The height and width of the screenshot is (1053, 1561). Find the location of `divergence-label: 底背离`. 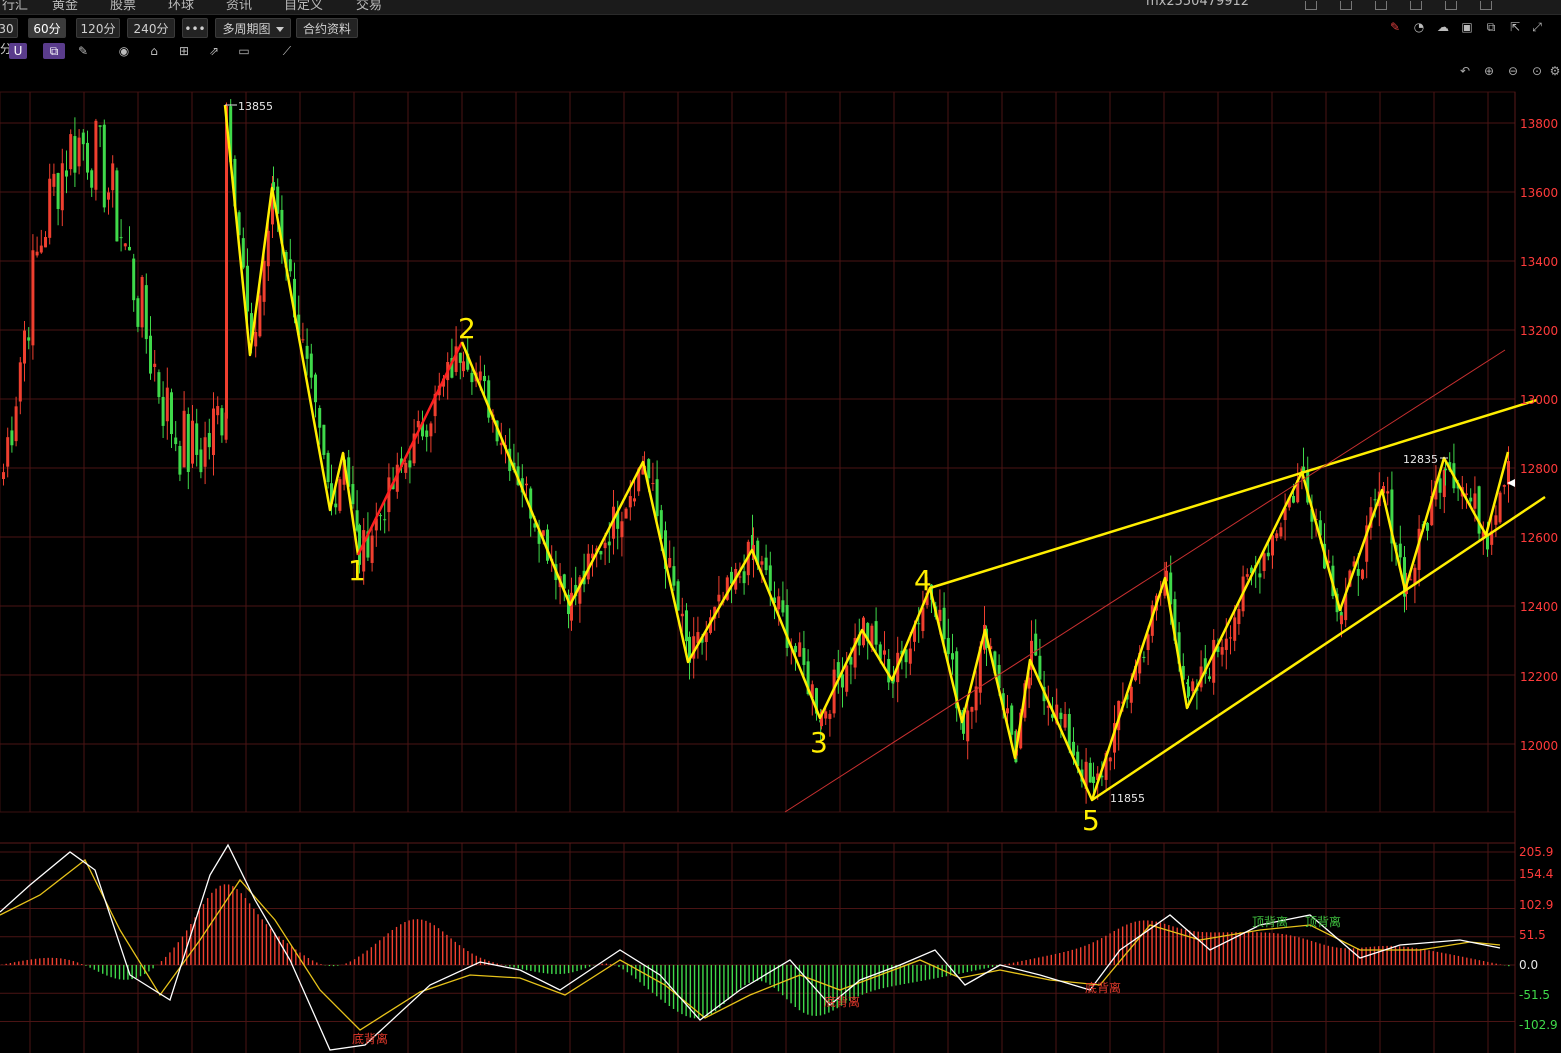

divergence-label: 底背离 is located at coordinates (842, 1001).